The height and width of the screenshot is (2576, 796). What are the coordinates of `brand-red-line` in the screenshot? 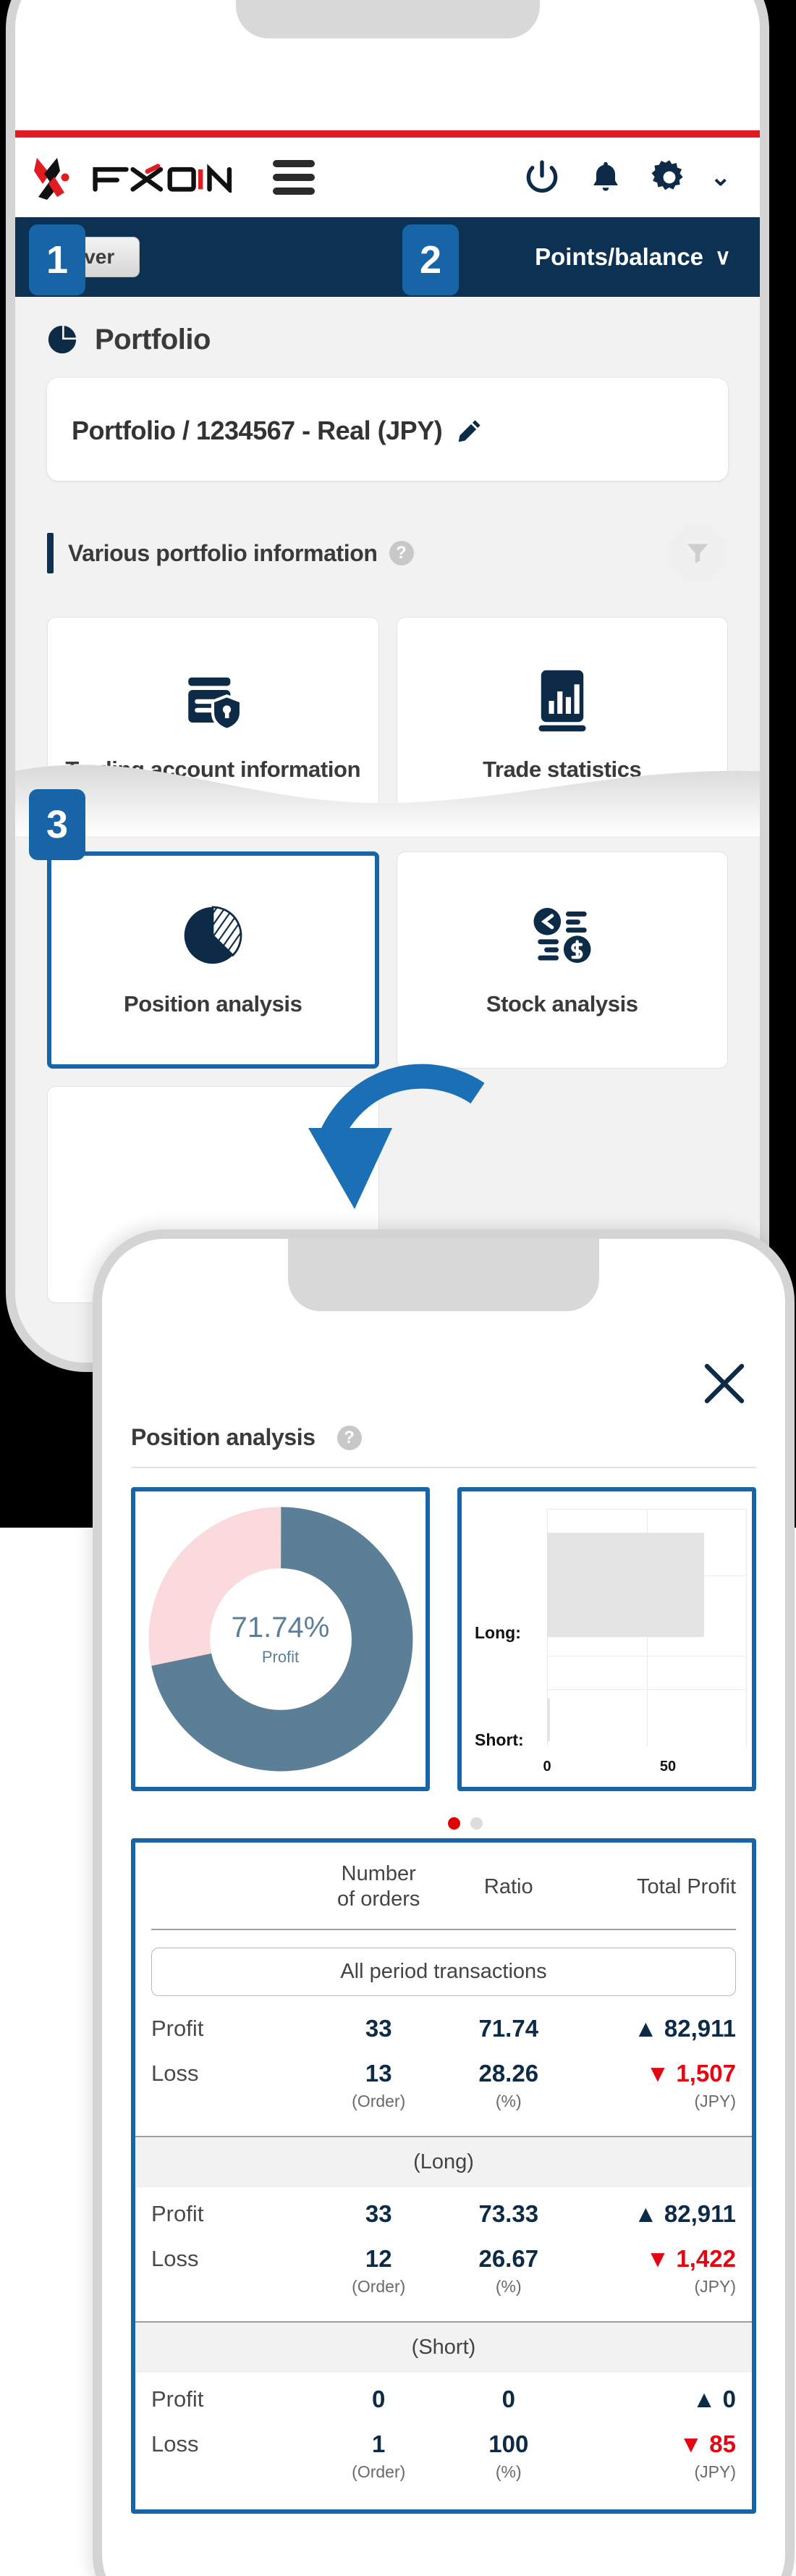 It's located at (388, 134).